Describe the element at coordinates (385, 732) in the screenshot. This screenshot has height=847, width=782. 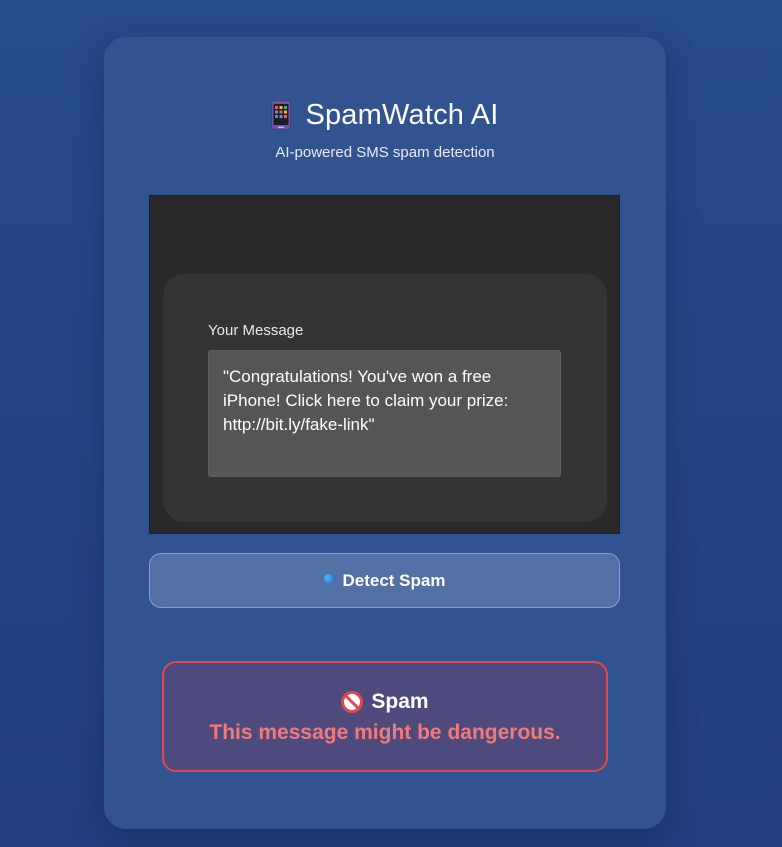
I see `result-message: This message might be dangerous.` at that location.